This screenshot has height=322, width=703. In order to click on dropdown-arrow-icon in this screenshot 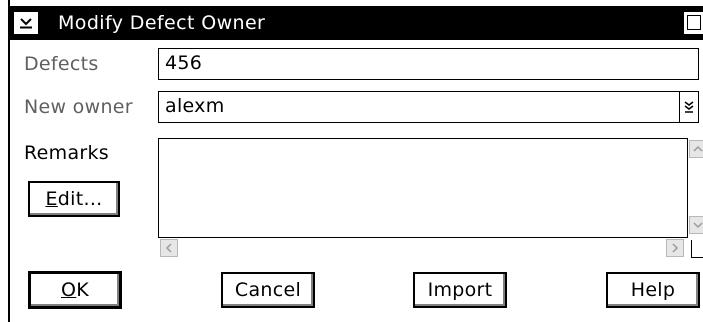, I will do `click(689, 107)`.